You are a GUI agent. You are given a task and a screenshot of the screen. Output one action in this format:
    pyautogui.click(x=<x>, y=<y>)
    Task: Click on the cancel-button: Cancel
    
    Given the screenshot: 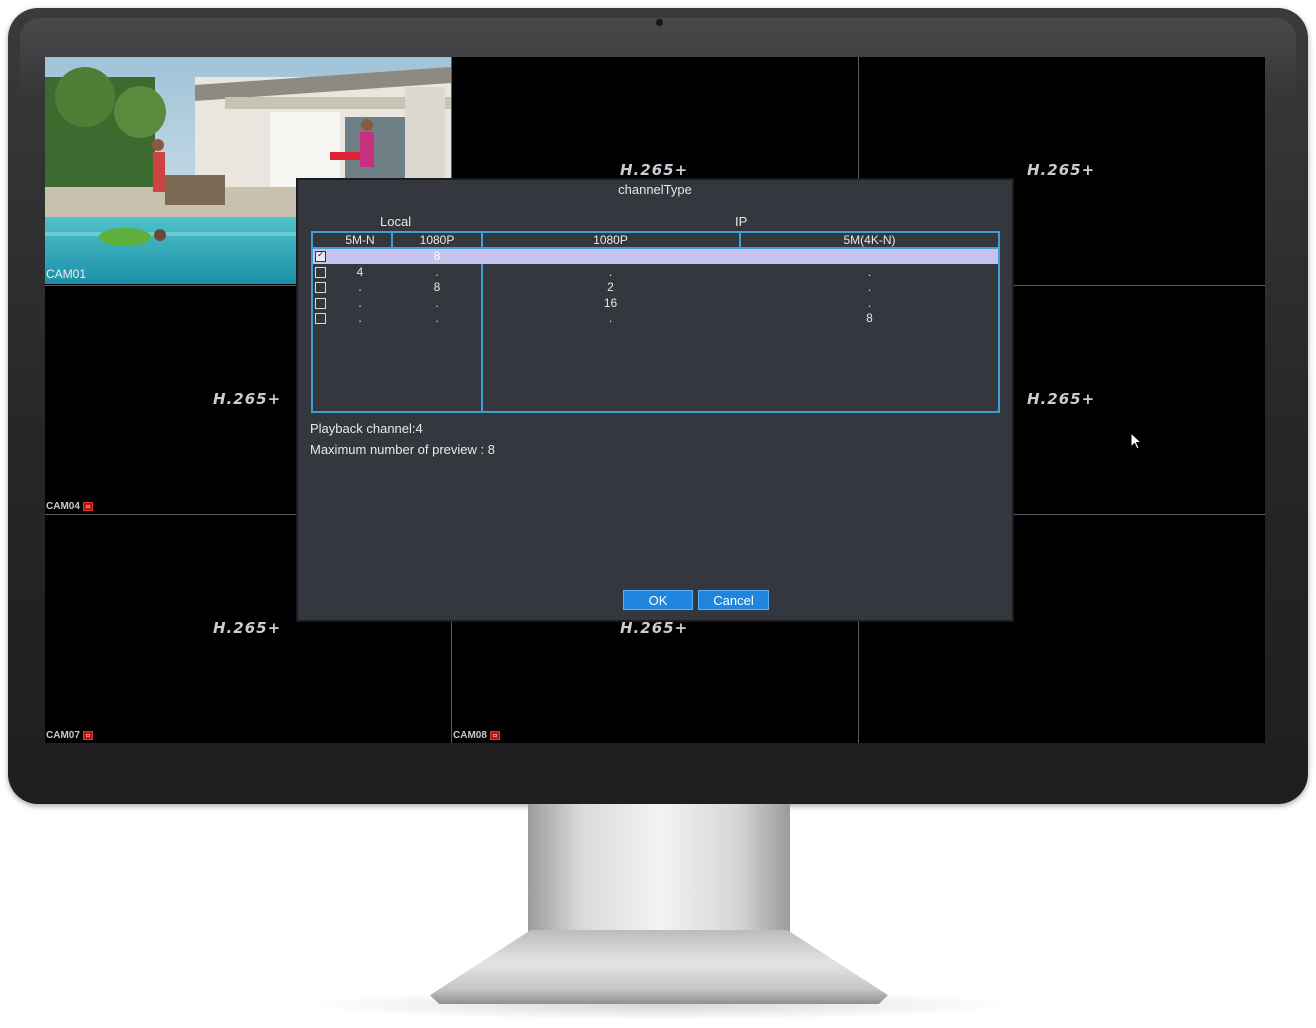 What is the action you would take?
    pyautogui.click(x=733, y=600)
    